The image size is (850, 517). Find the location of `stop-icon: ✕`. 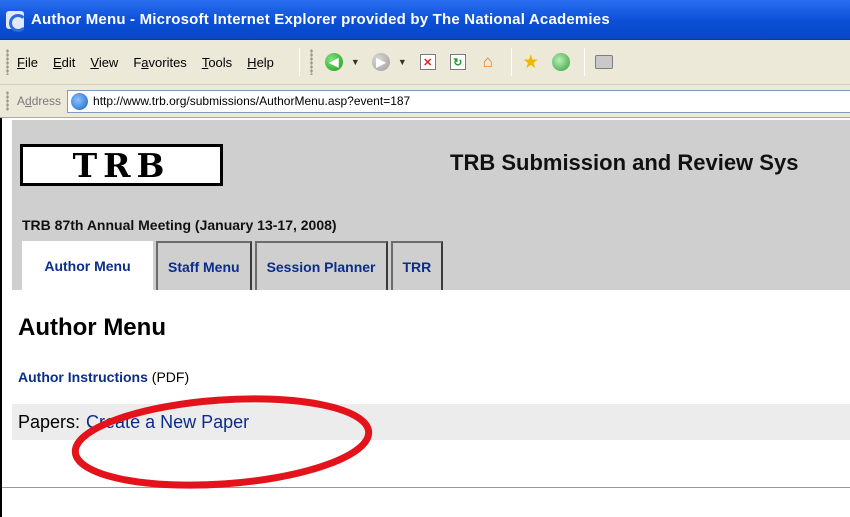

stop-icon: ✕ is located at coordinates (427, 62).